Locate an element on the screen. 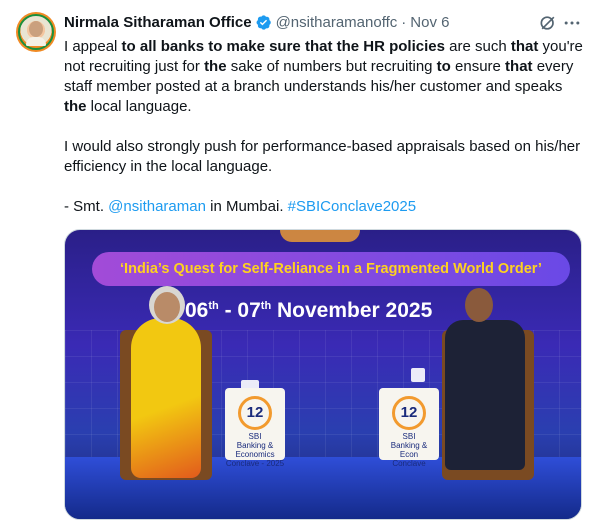 This screenshot has height=525, width=600. badge-brand-right: SBI is located at coordinates (409, 436).